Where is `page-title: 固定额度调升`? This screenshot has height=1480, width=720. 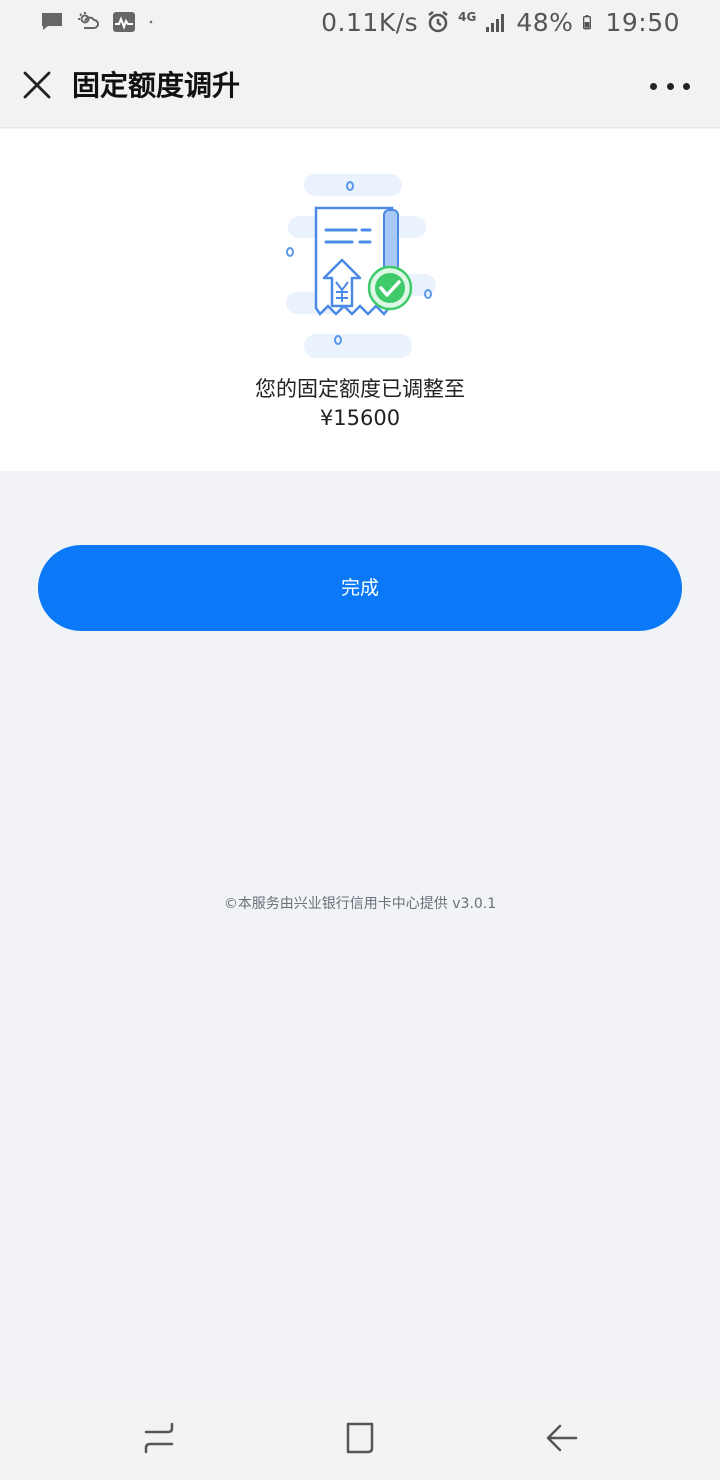
page-title: 固定额度调升 is located at coordinates (156, 85).